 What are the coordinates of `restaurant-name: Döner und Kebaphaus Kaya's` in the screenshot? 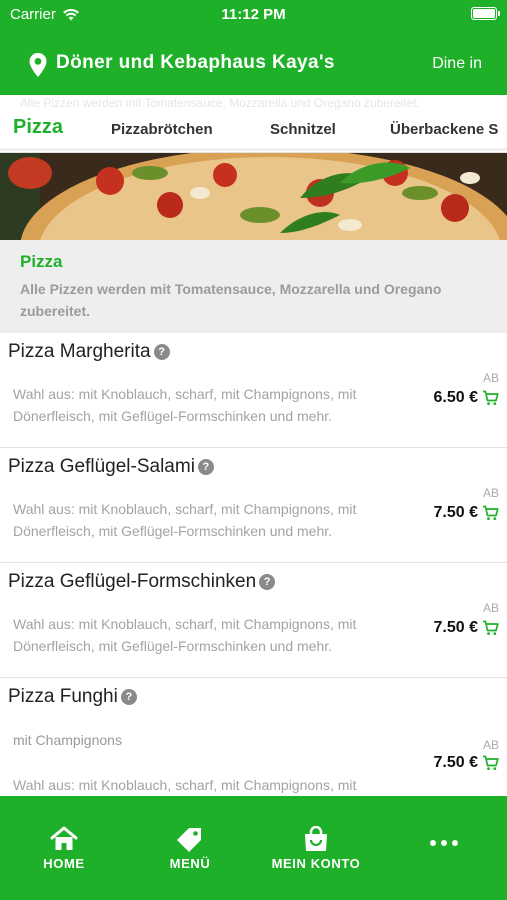 It's located at (195, 63).